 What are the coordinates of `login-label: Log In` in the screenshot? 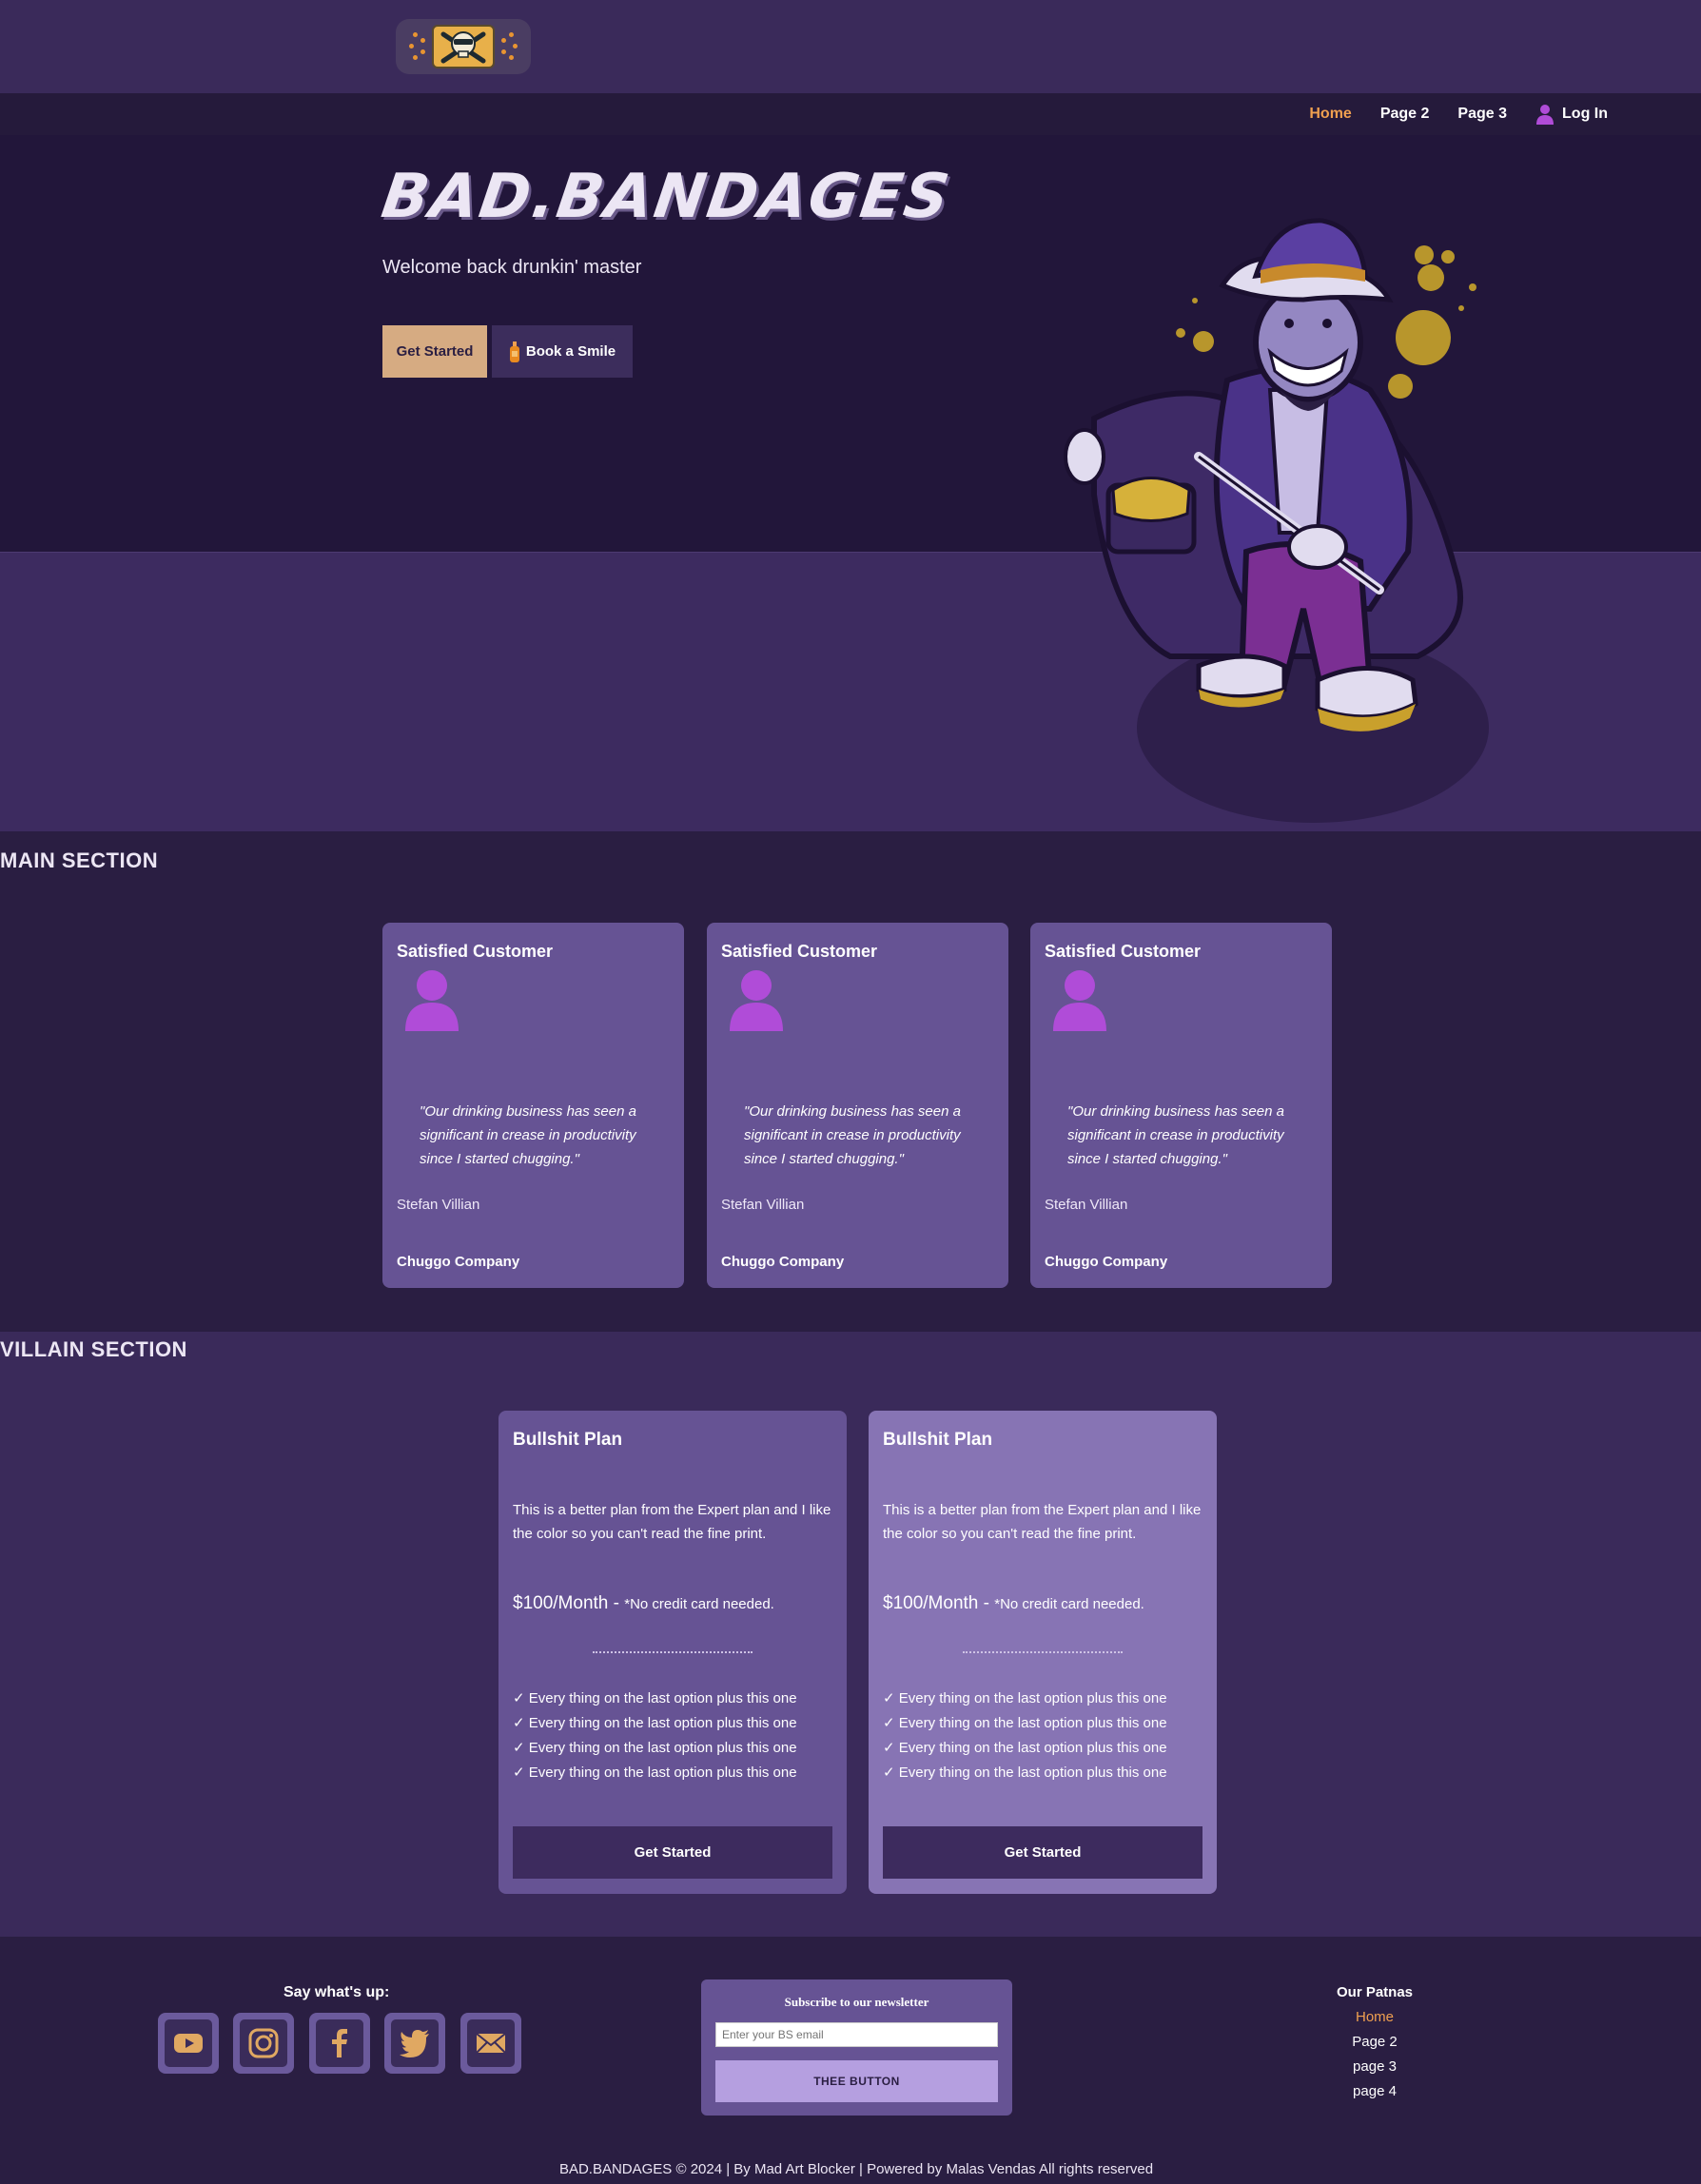 It's located at (1585, 114).